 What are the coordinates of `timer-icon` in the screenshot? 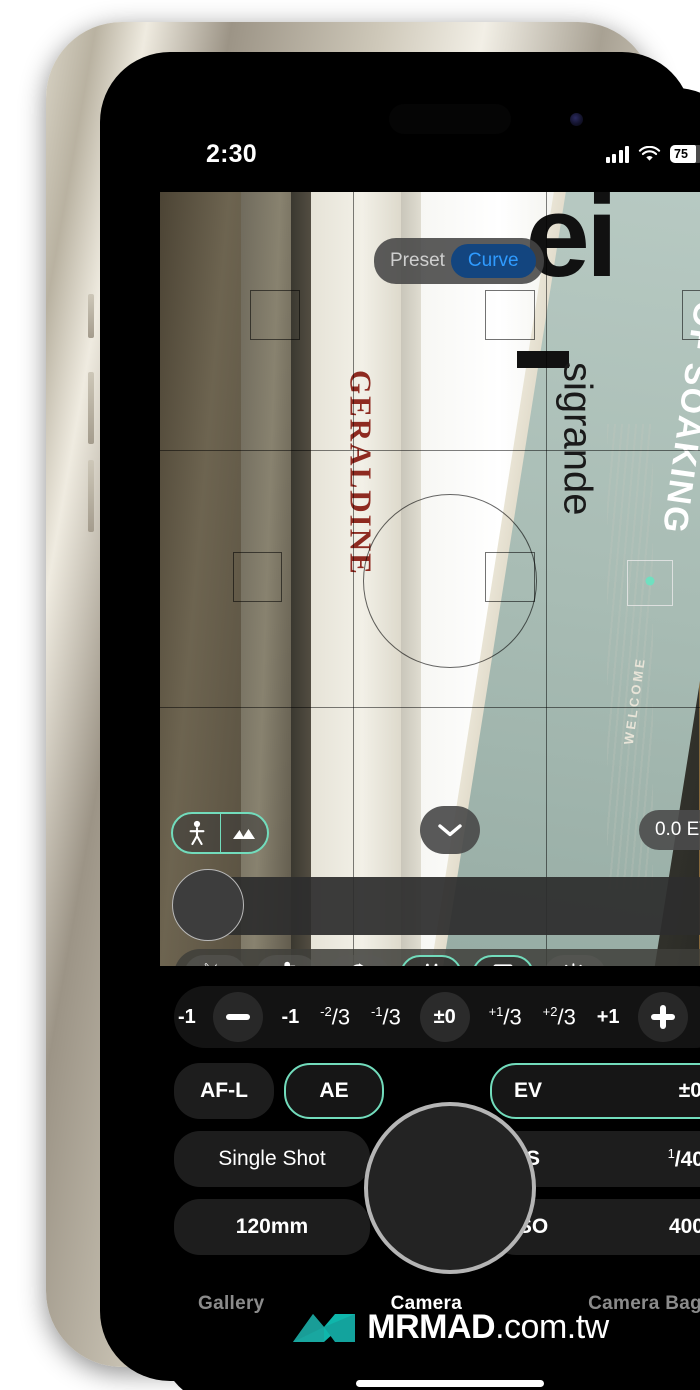 It's located at (358, 964).